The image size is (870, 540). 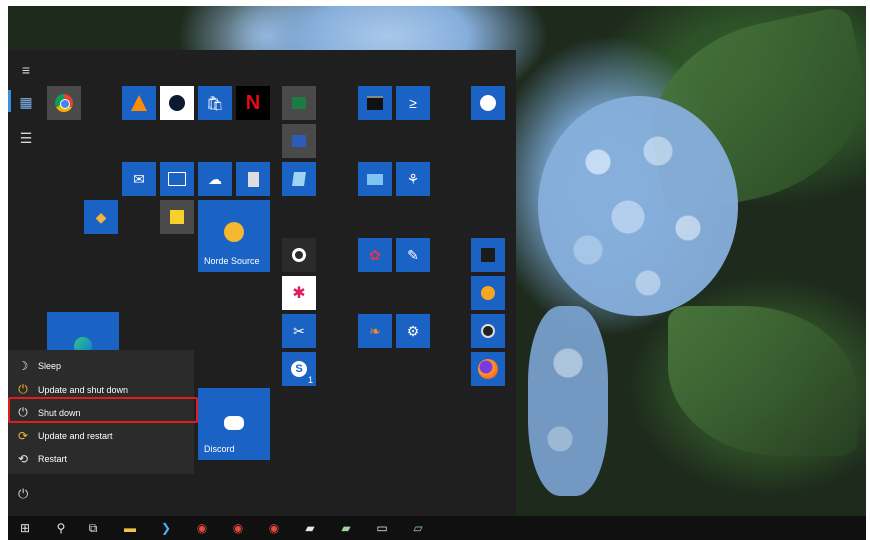 I want to click on tile-mail: ✉, so click(x=139, y=179).